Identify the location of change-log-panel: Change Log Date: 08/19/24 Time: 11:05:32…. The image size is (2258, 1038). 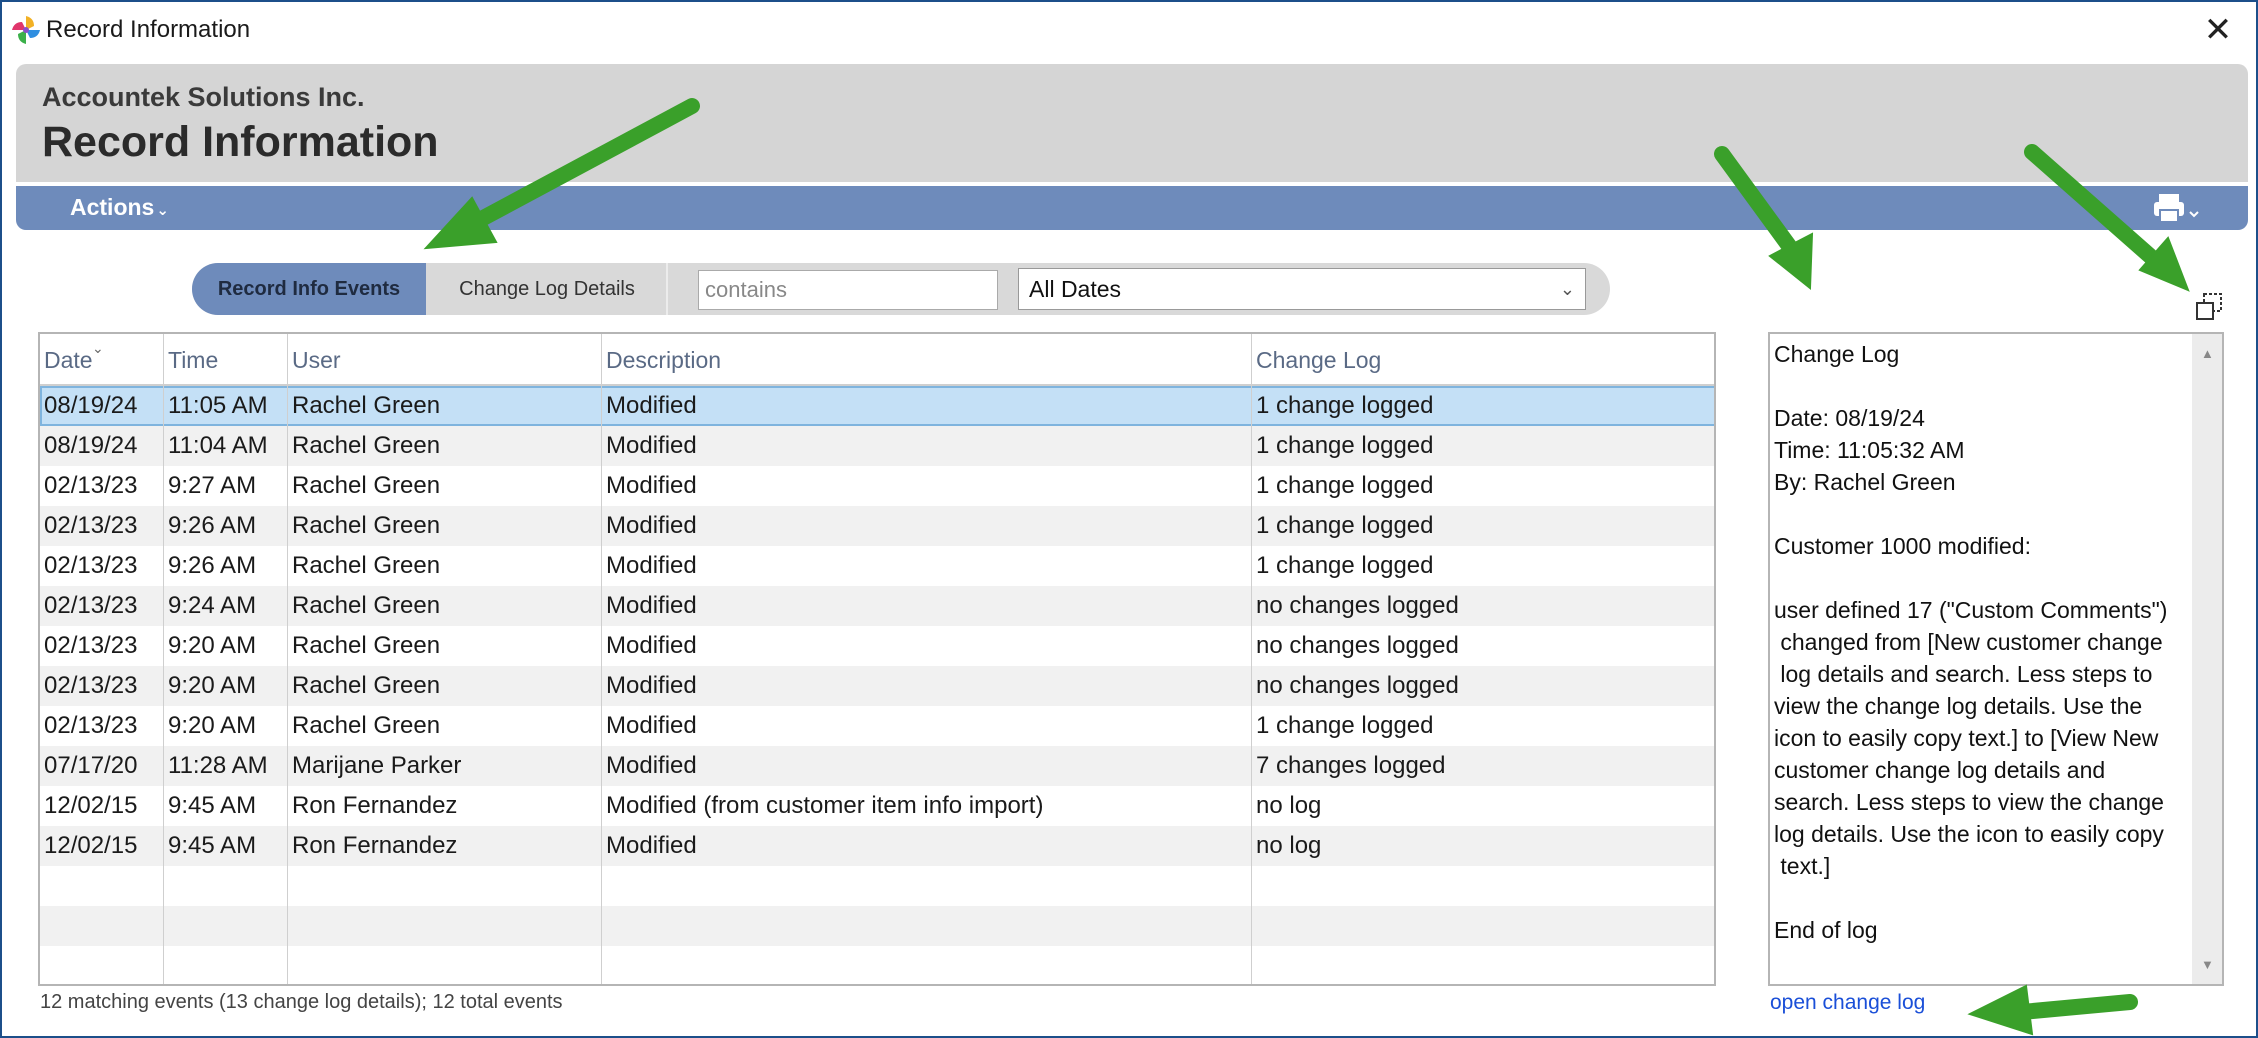
(1996, 659).